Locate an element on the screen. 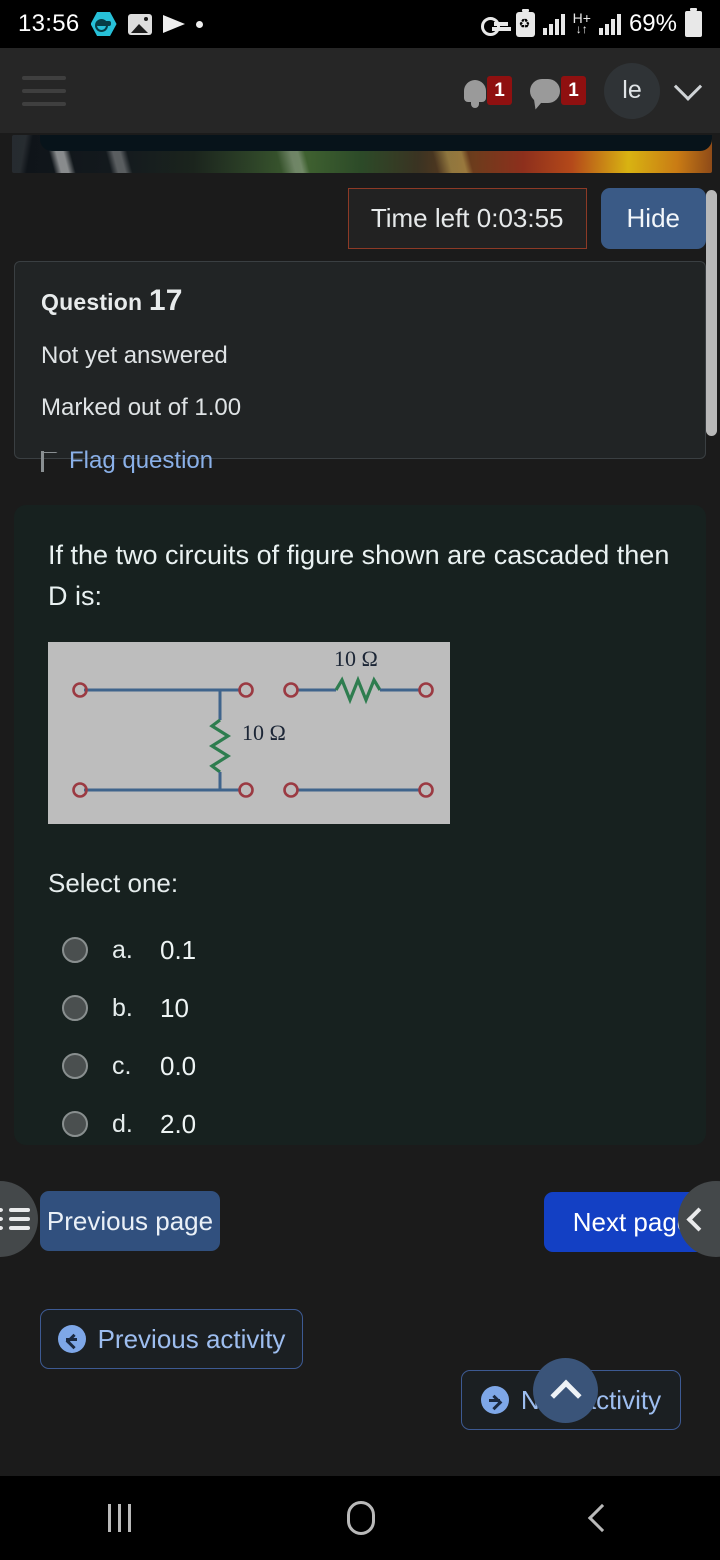 Image resolution: width=720 pixels, height=1560 pixels. answer-options: a. 0.1 b. 10 c. 0.0 d. 2.0 is located at coordinates (360, 1037).